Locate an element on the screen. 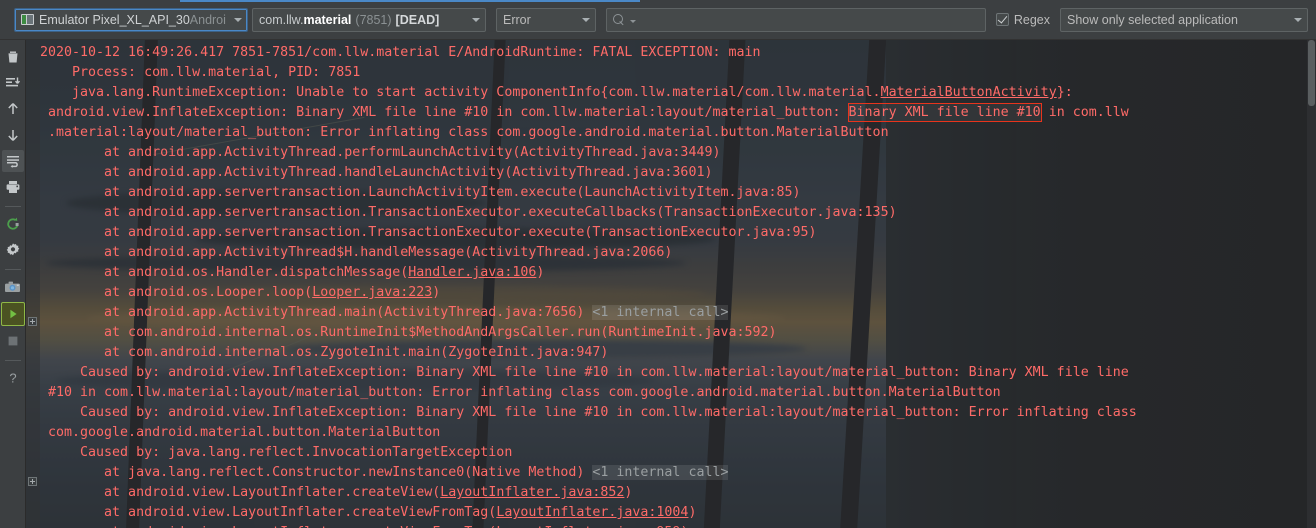 The height and width of the screenshot is (528, 1316). help-button: ? is located at coordinates (13, 378).